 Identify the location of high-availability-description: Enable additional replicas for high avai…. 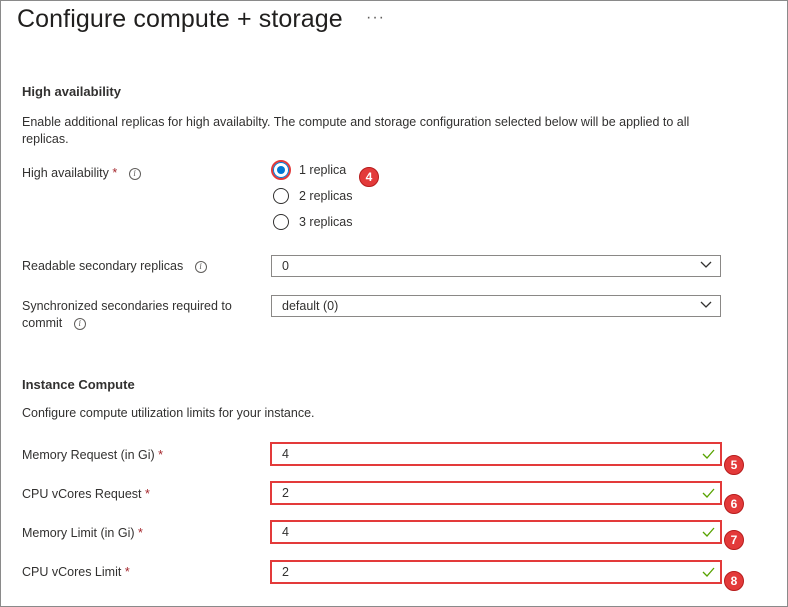
(356, 130).